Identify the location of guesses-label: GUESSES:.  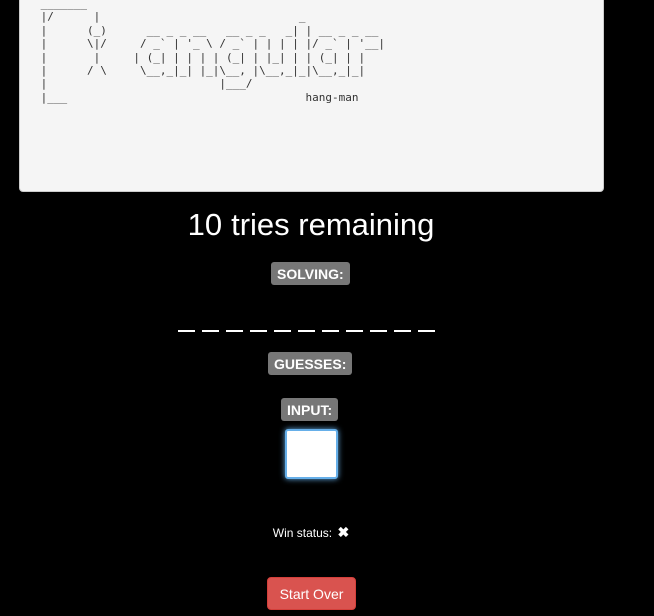
(310, 363).